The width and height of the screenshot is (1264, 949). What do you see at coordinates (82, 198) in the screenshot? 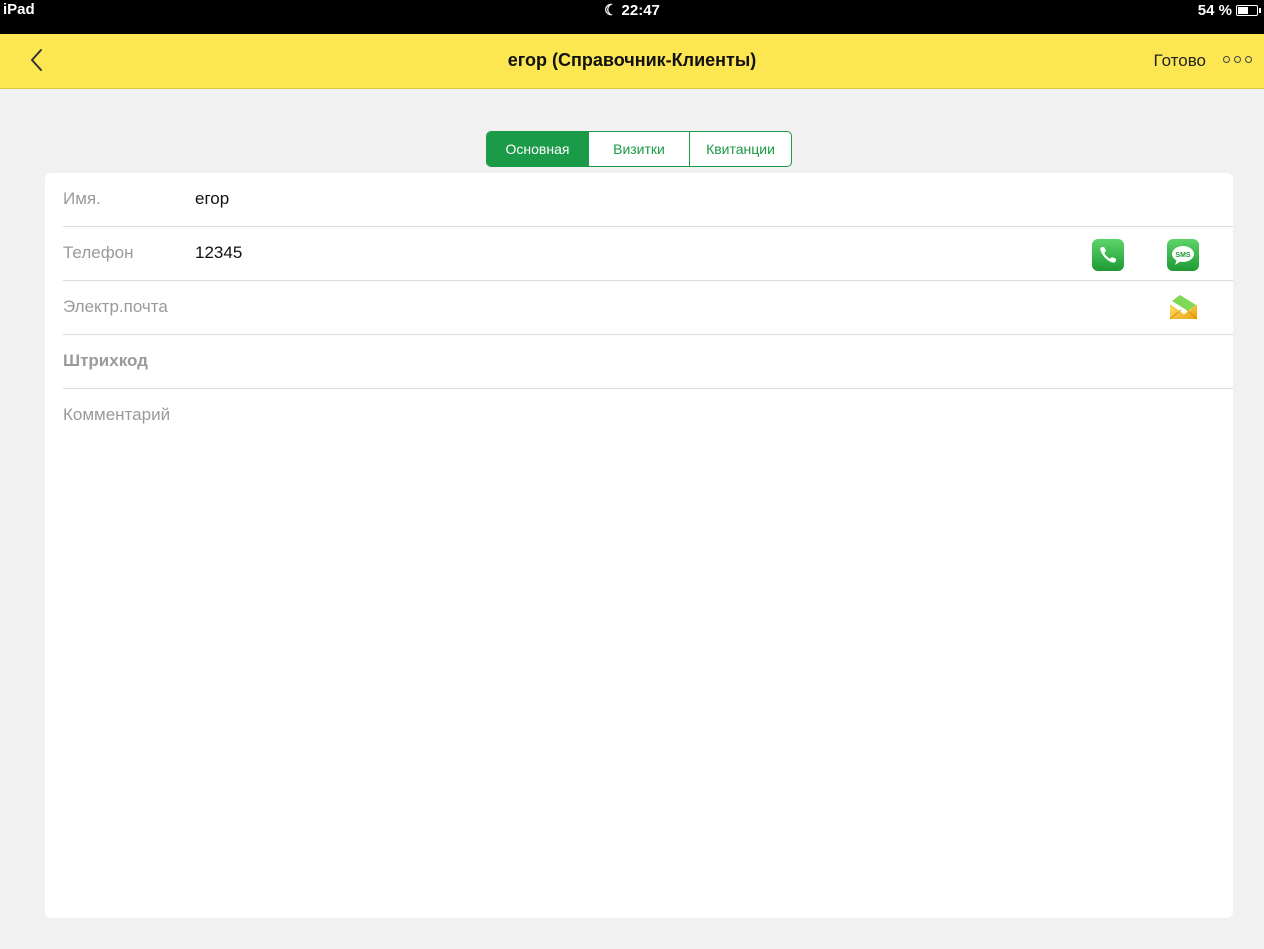
I see `name-label: Имя.` at bounding box center [82, 198].